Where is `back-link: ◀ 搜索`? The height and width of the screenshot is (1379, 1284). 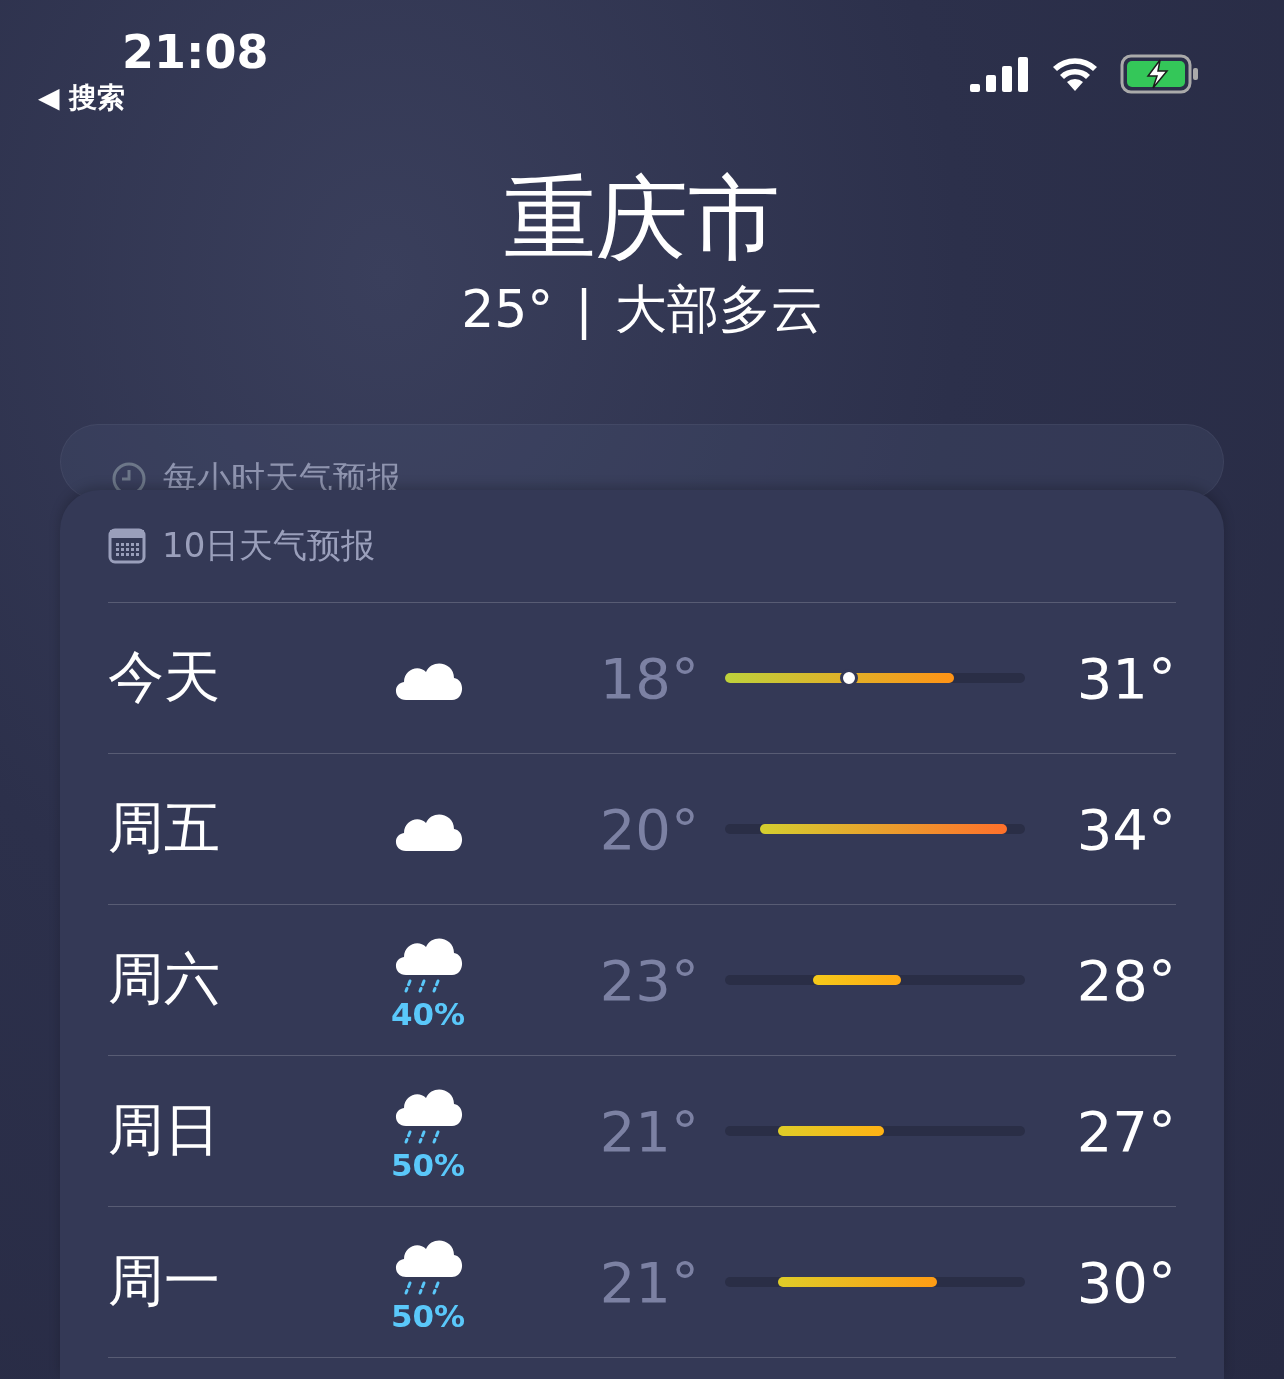
back-link: ◀ 搜索 is located at coordinates (153, 98).